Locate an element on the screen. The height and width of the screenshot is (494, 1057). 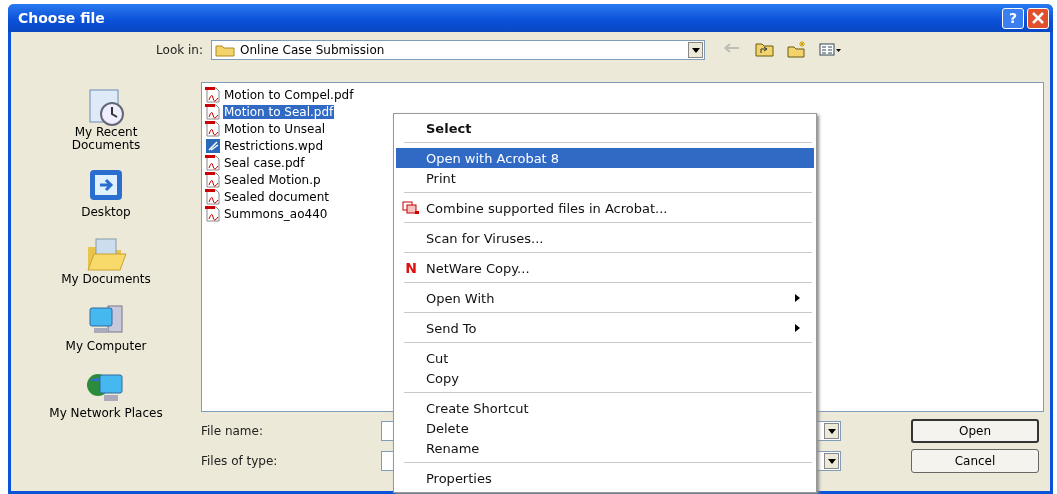
window-title: Choose file is located at coordinates (62, 18).